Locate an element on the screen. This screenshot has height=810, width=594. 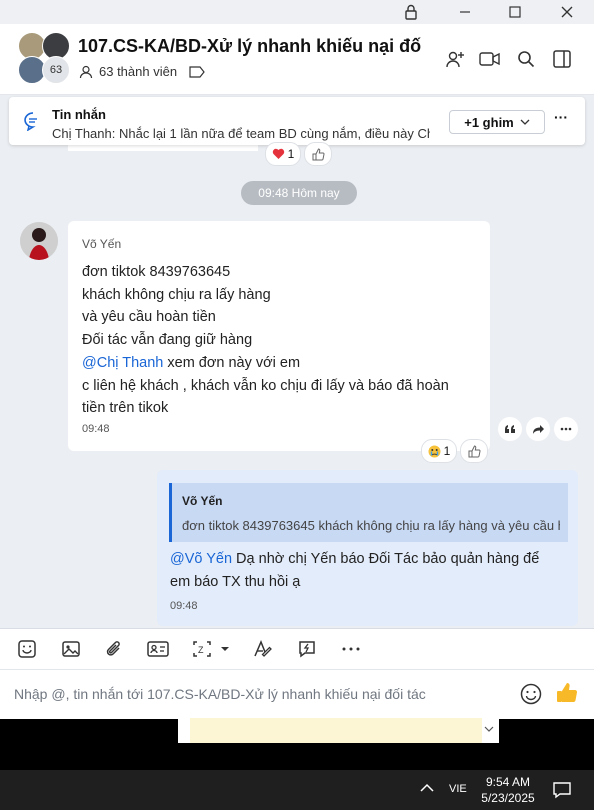
background-window-fragment is located at coordinates (338, 730).